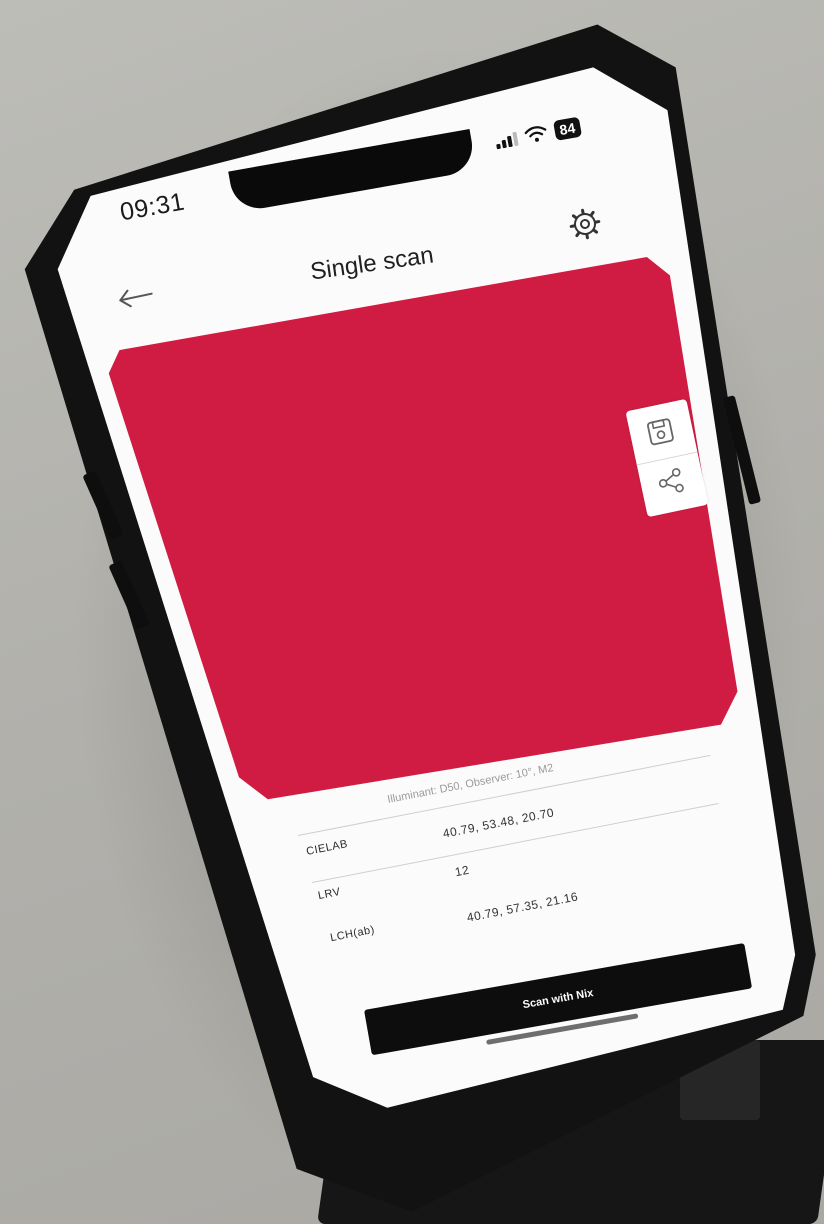  What do you see at coordinates (667, 458) in the screenshot?
I see `panel-divider` at bounding box center [667, 458].